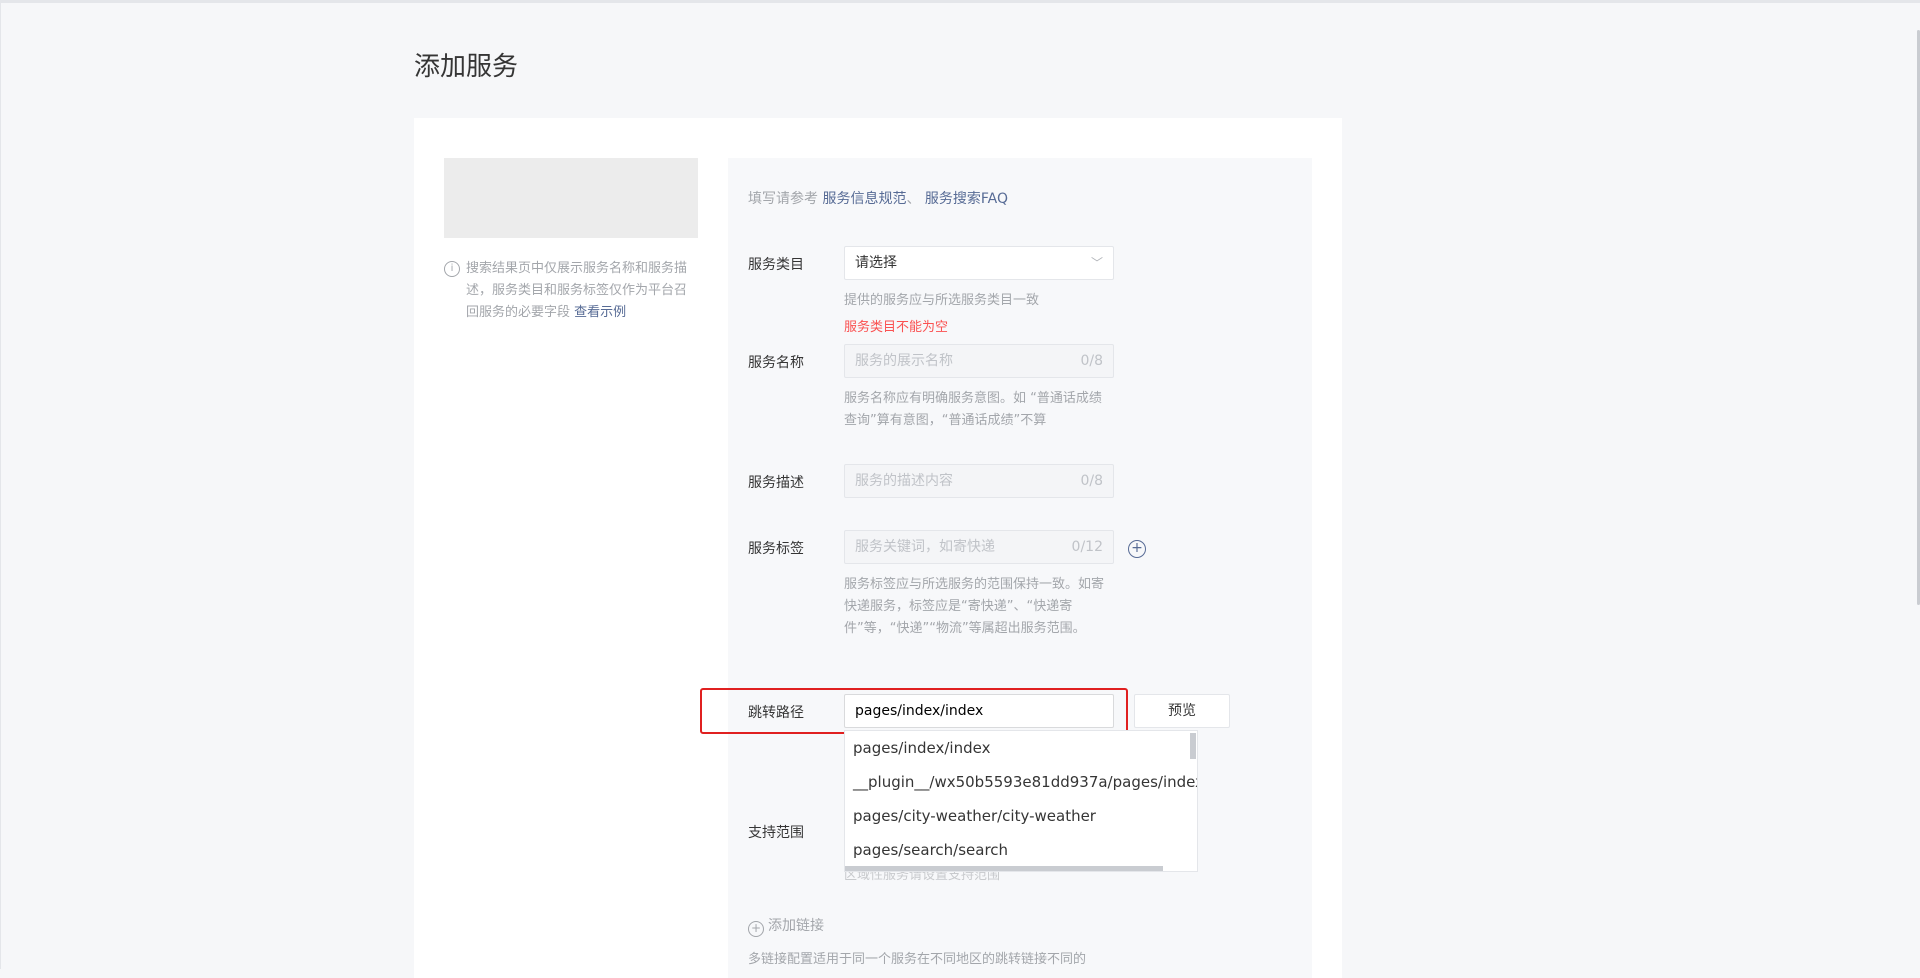 This screenshot has height=978, width=1920. I want to click on chevron-down-icon: ﹀, so click(1096, 263).